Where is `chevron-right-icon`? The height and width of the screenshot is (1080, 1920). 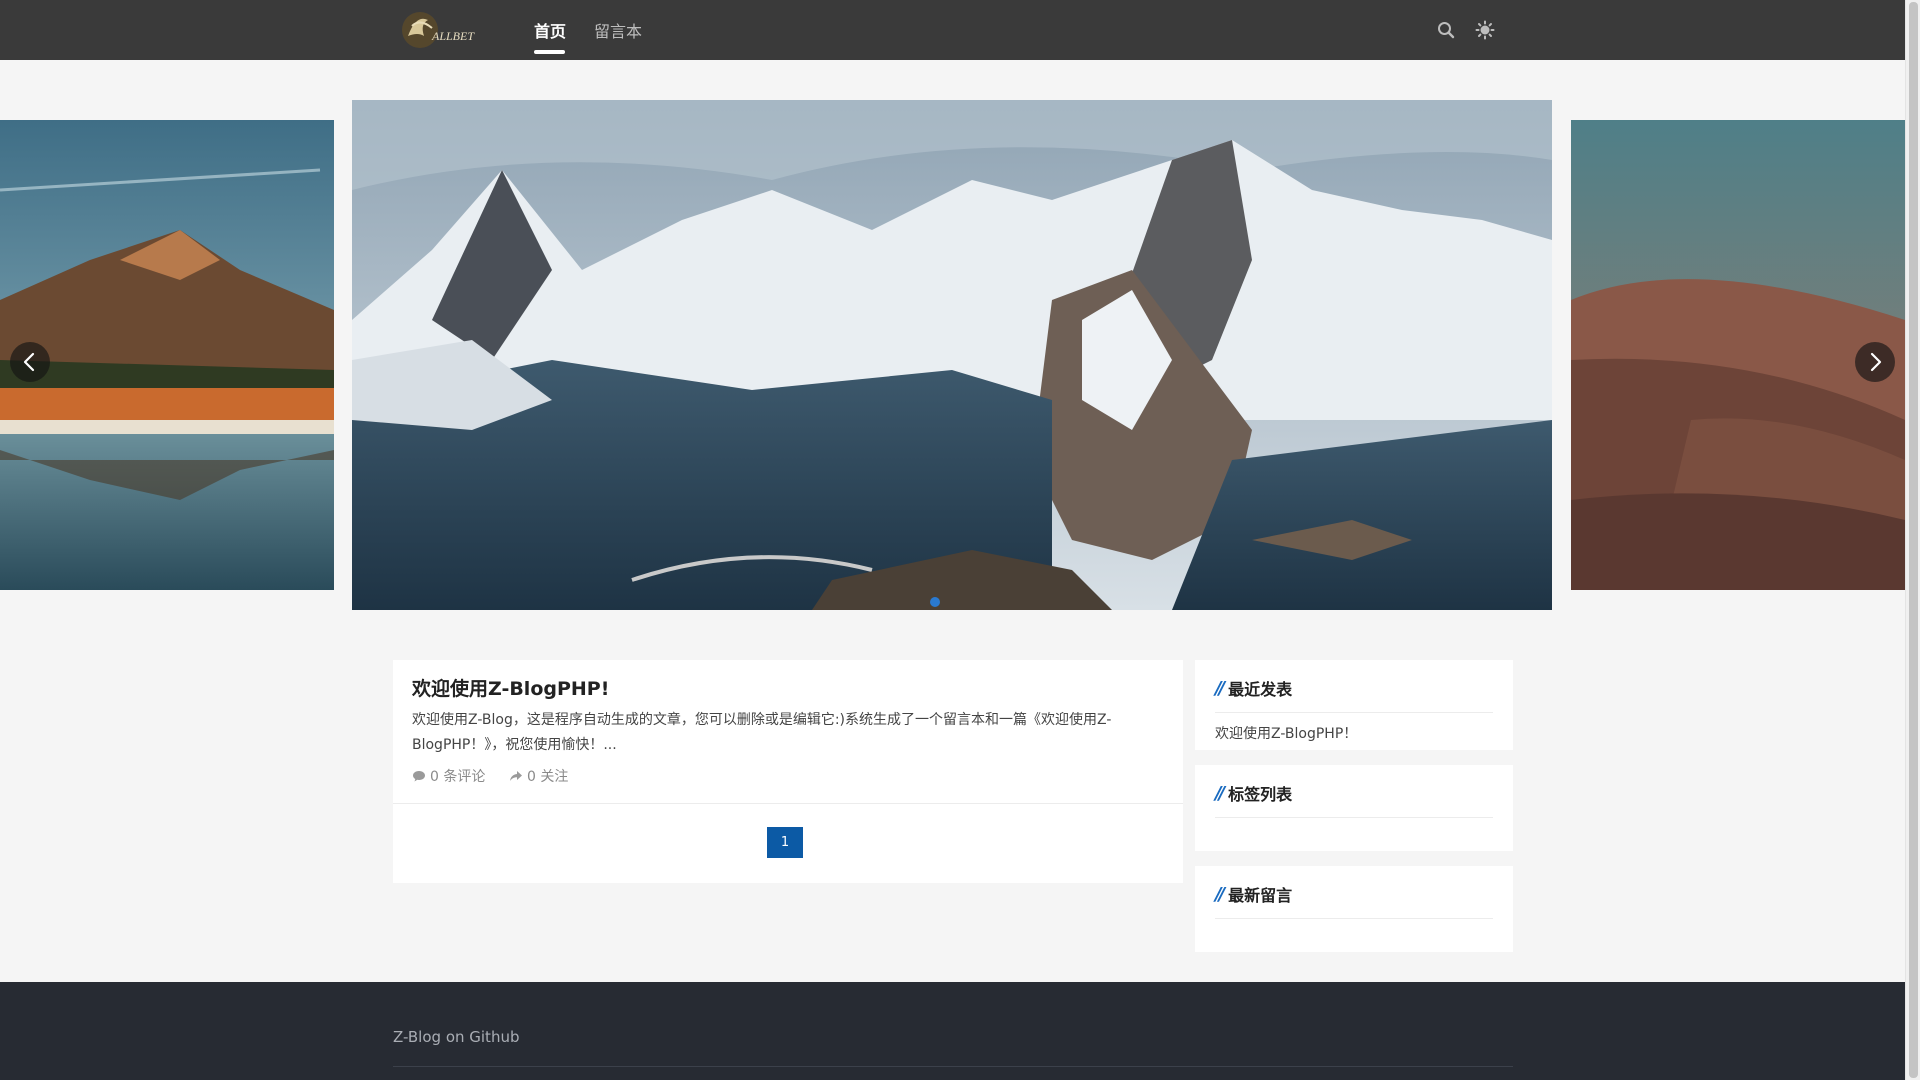 chevron-right-icon is located at coordinates (1876, 362).